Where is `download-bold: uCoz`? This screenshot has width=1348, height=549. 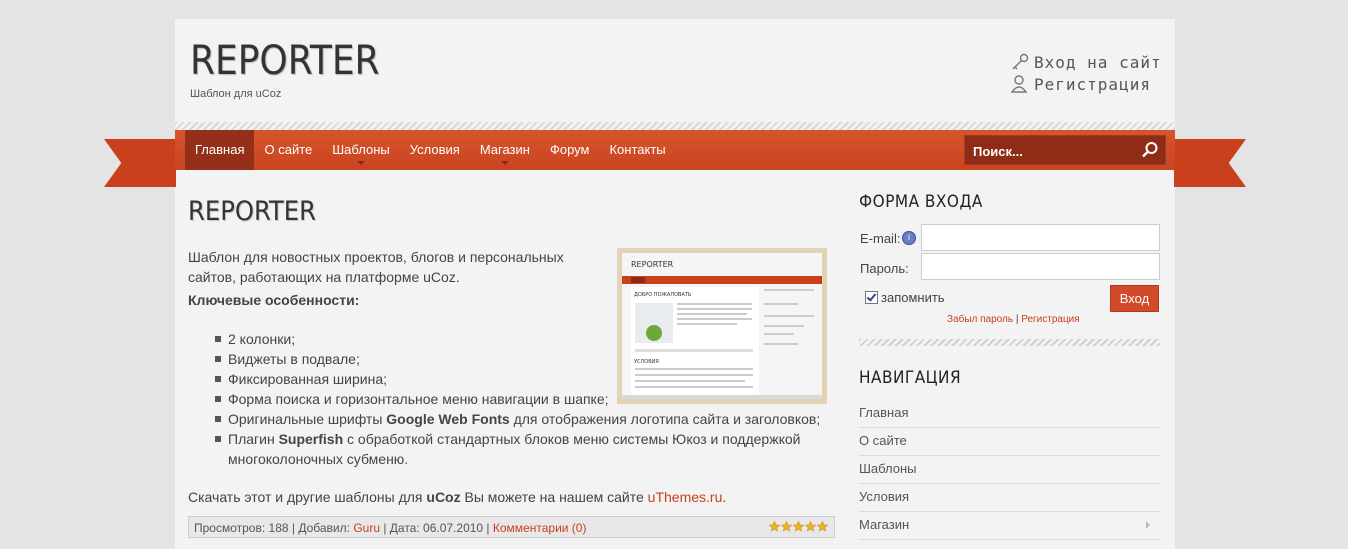 download-bold: uCoz is located at coordinates (443, 497).